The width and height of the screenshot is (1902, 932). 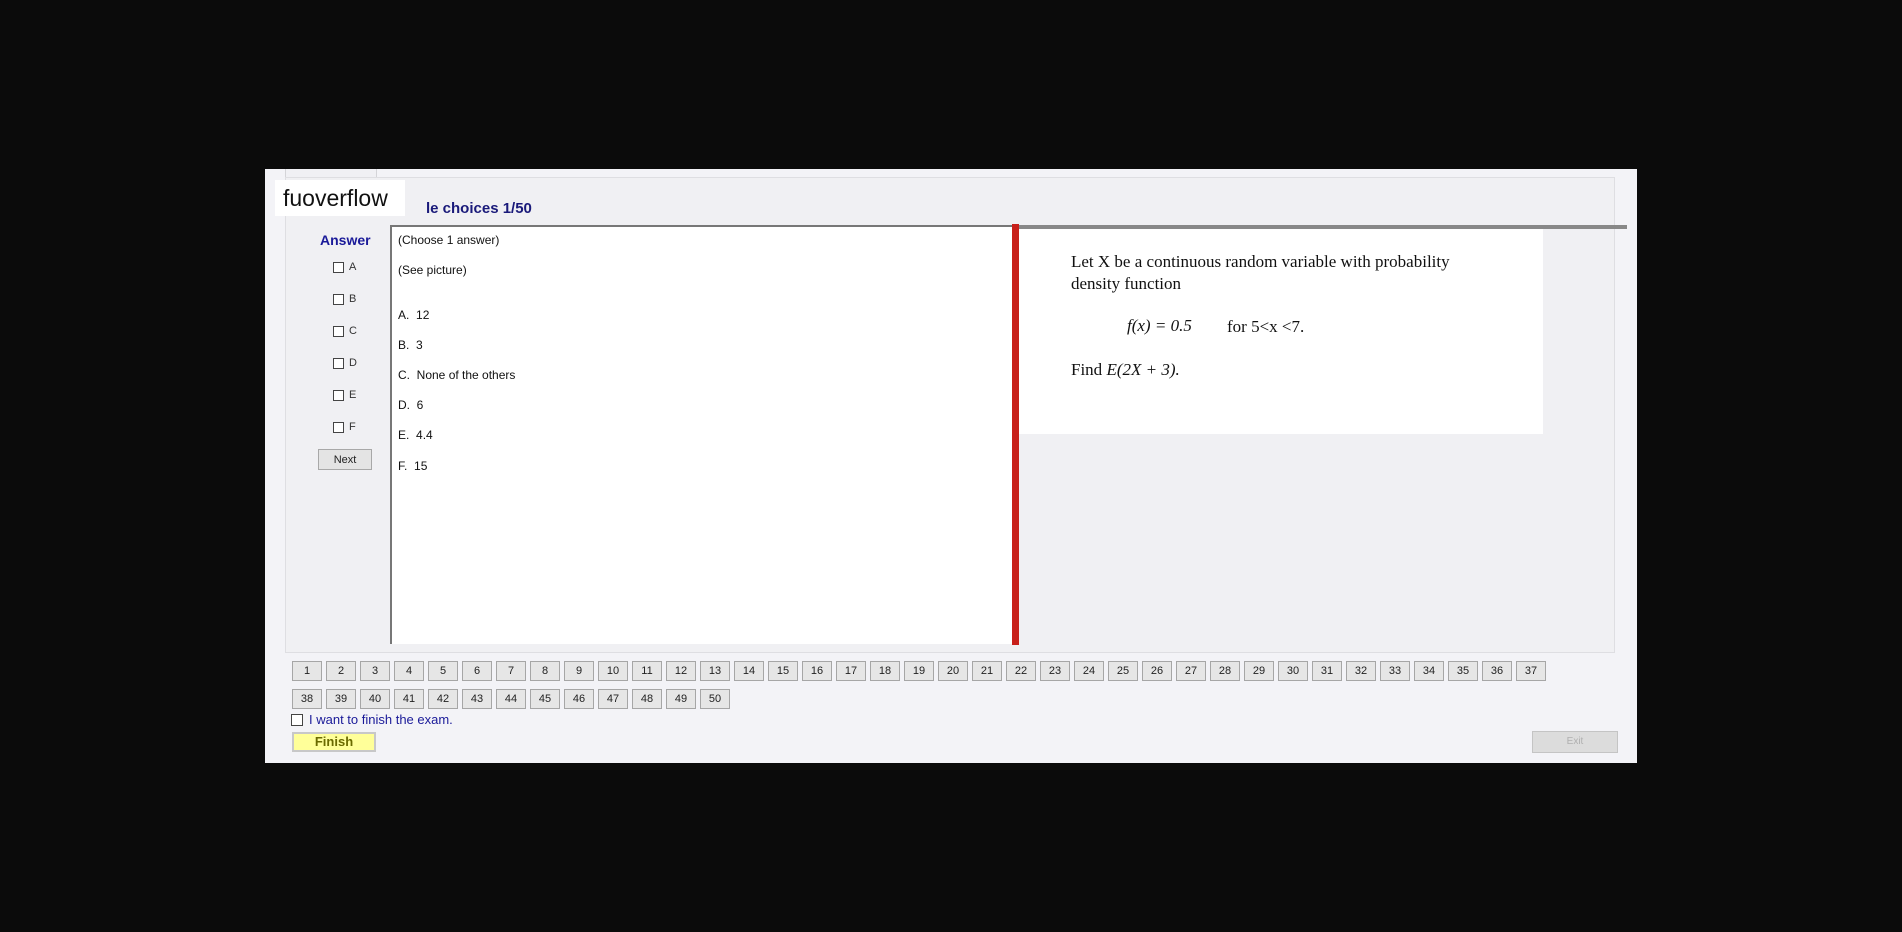 What do you see at coordinates (404, 375) in the screenshot?
I see `choice-letter: C.` at bounding box center [404, 375].